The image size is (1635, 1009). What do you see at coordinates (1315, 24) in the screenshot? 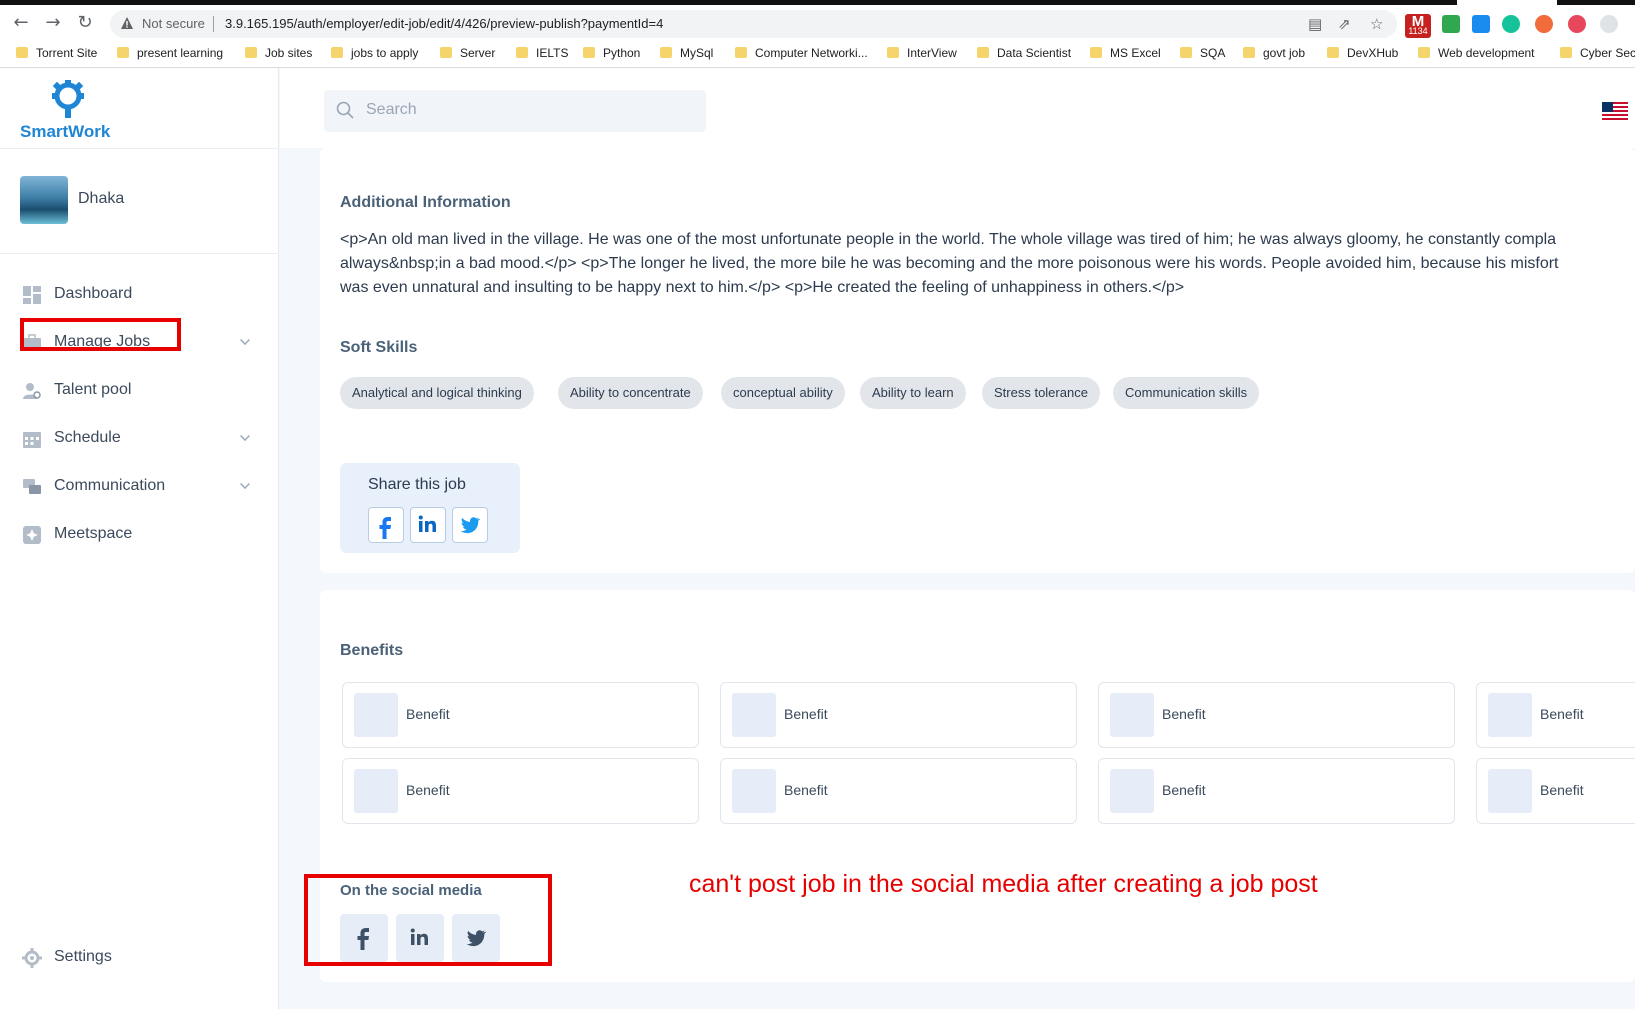
I see `reader-mode-icon: ▤` at bounding box center [1315, 24].